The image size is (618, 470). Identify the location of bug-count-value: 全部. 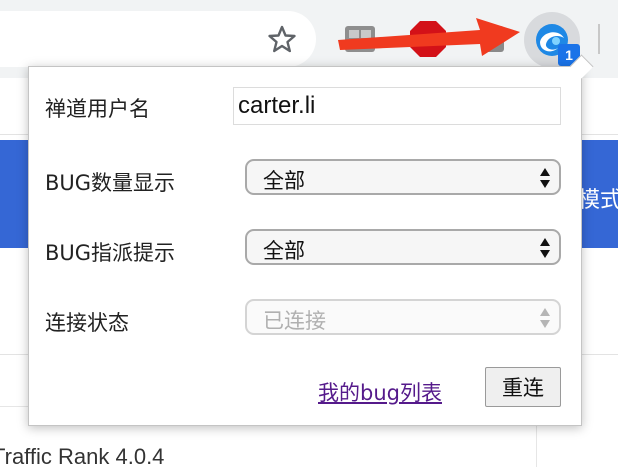
(284, 181).